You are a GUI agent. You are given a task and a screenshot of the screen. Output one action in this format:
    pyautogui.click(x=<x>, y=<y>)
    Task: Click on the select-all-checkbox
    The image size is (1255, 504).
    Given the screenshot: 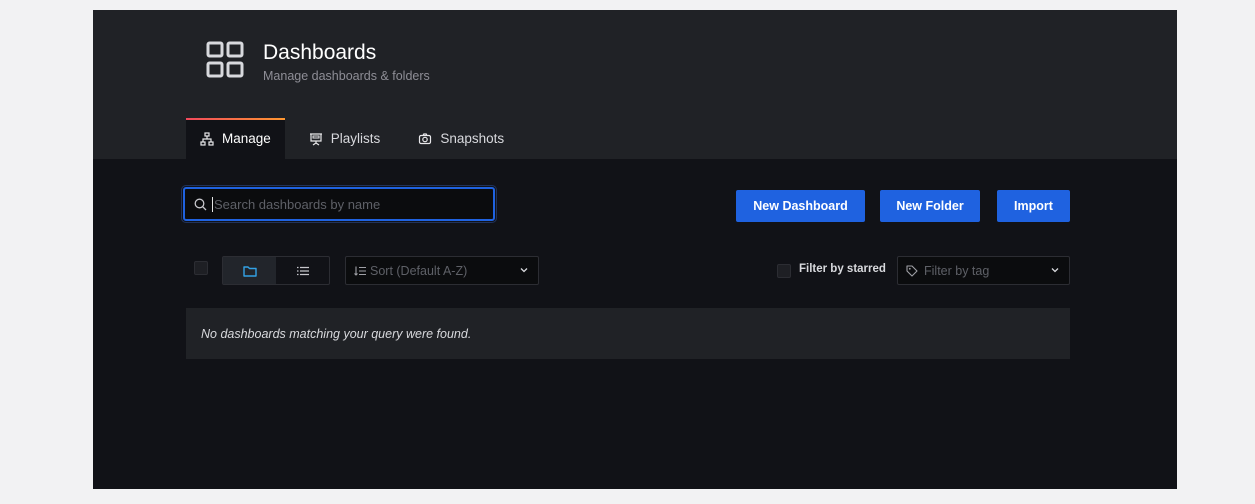 What is the action you would take?
    pyautogui.click(x=201, y=268)
    